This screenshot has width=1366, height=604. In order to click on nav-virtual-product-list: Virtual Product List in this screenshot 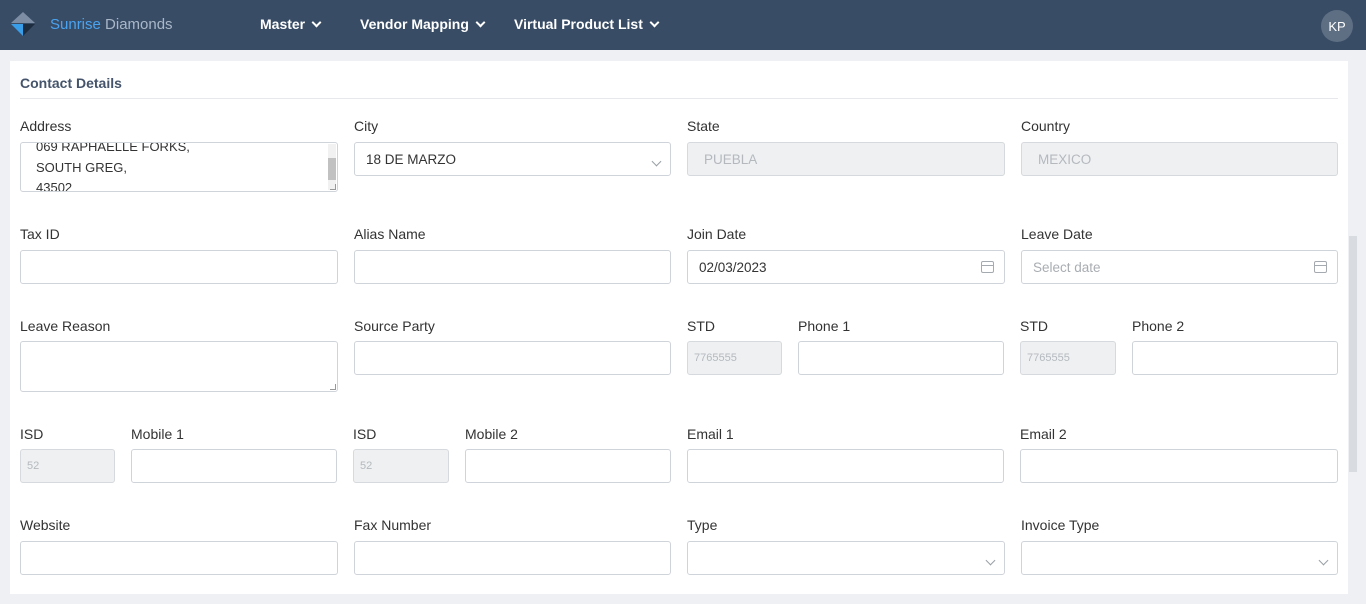, I will do `click(587, 24)`.